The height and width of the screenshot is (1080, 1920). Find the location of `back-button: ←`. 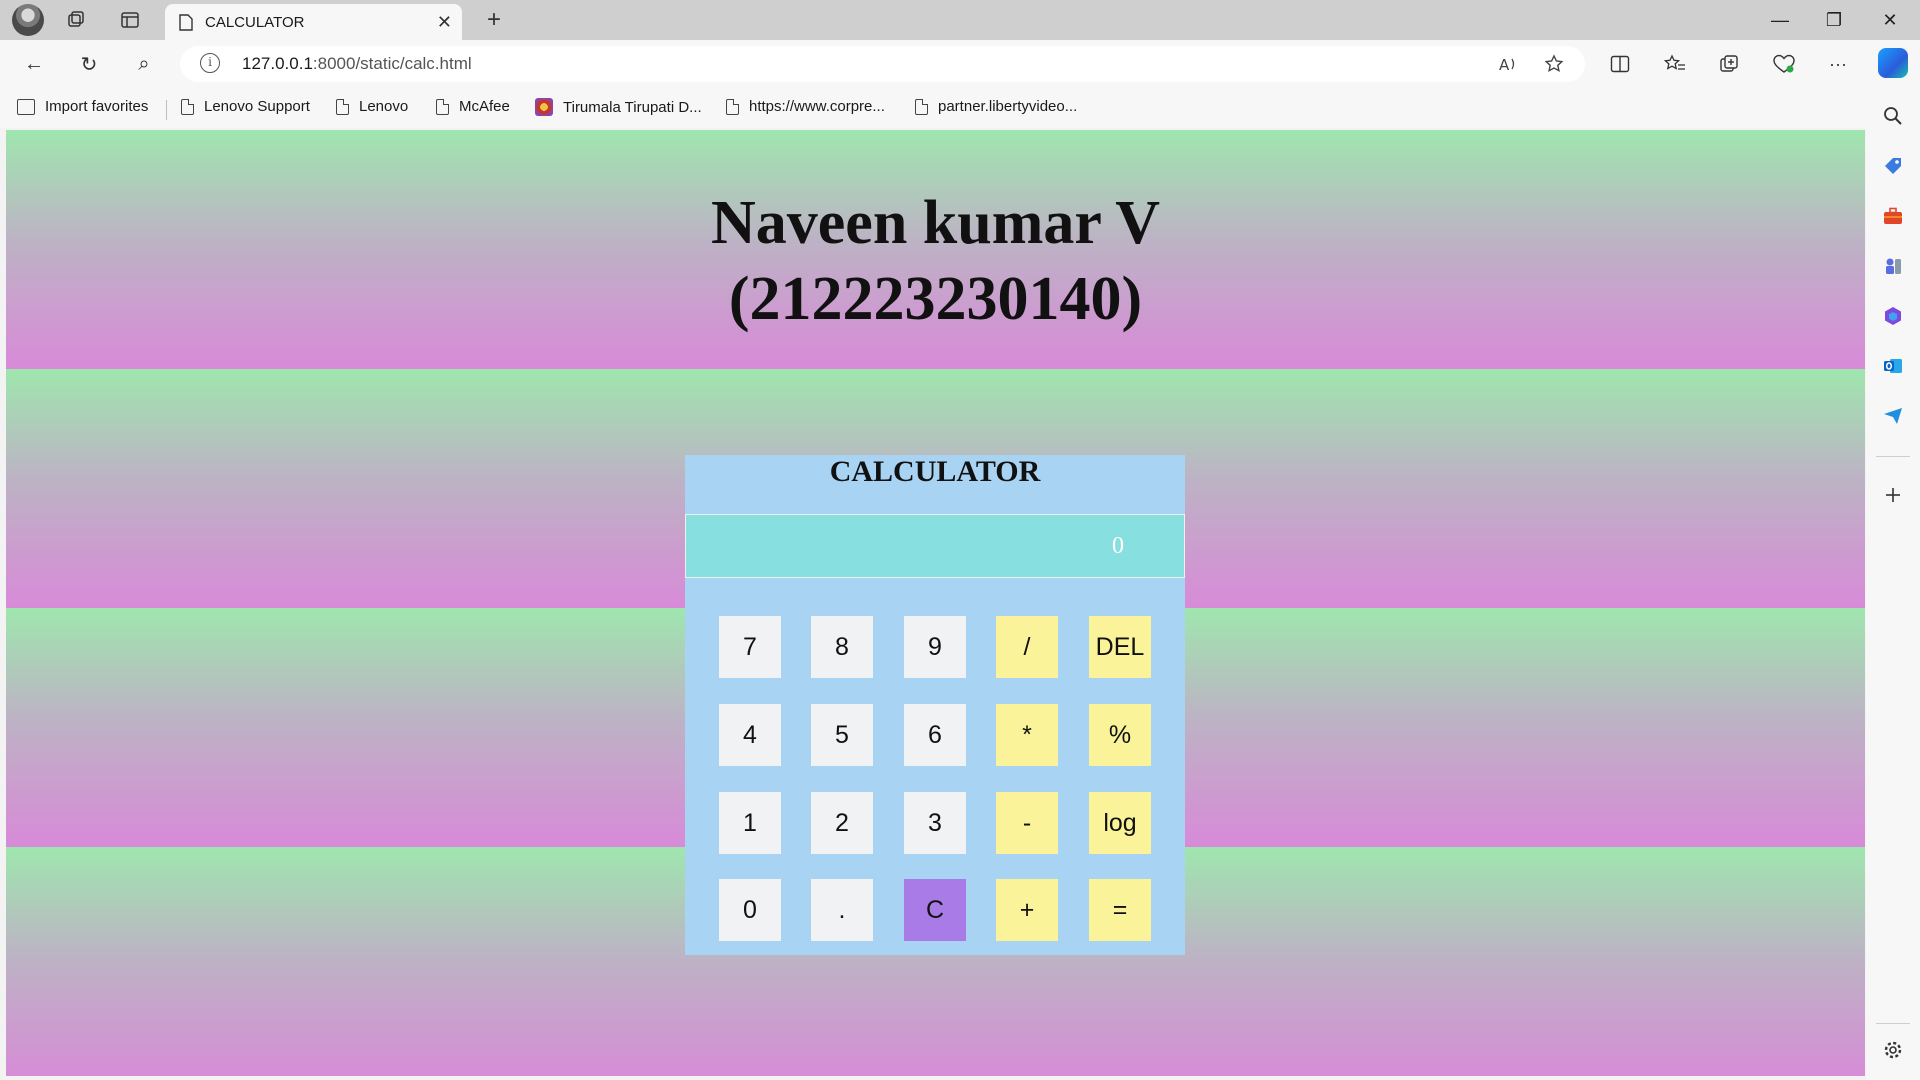

back-button: ← is located at coordinates (34, 64).